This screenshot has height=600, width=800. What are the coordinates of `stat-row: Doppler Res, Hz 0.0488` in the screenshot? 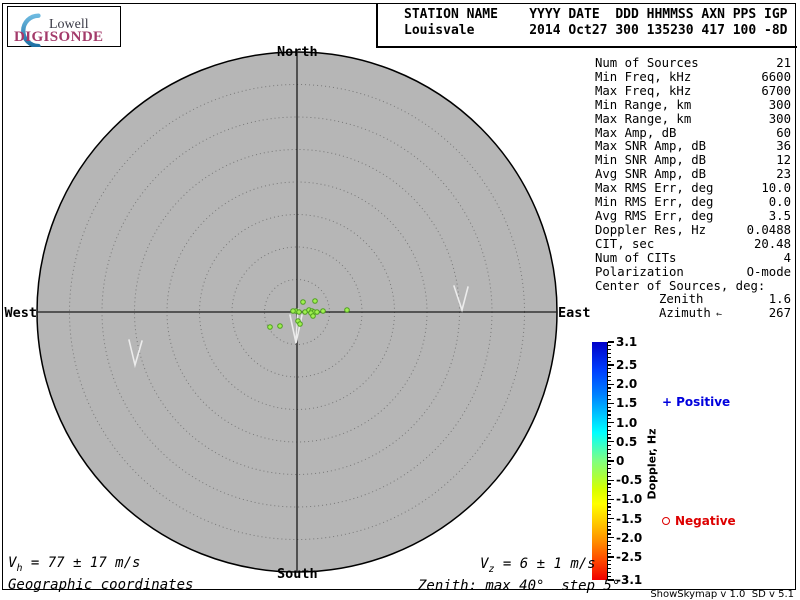 It's located at (693, 230).